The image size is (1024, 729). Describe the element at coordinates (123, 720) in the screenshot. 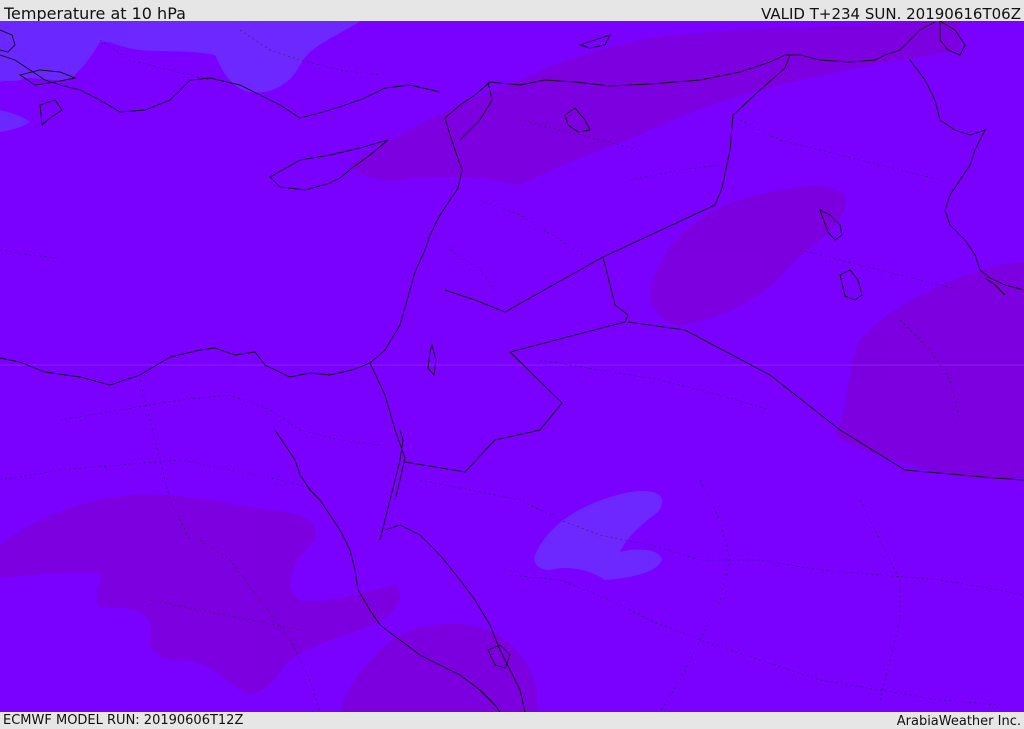

I see `model-run-label: ECMWF MODEL RUN: 20190606T12Z` at that location.